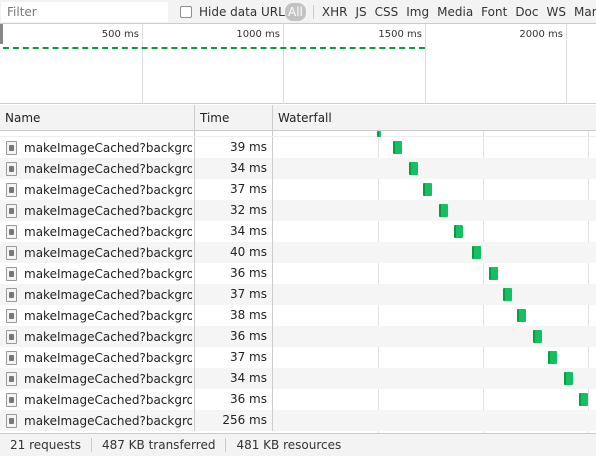 This screenshot has height=456, width=596. What do you see at coordinates (298, 420) in the screenshot?
I see `table-row: makeImageCached?backgrou...256 ms` at bounding box center [298, 420].